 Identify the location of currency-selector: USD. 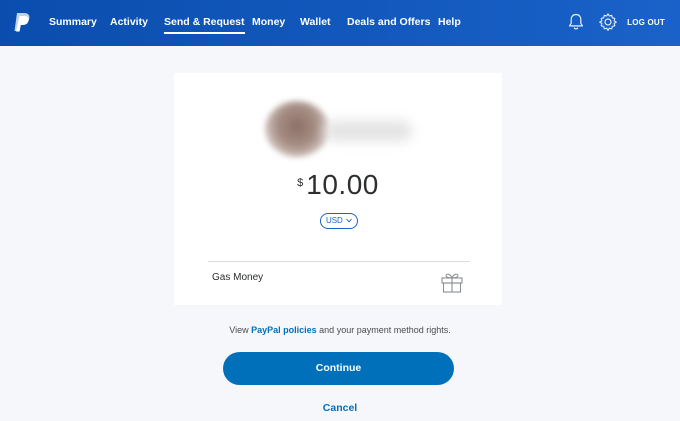
(339, 221).